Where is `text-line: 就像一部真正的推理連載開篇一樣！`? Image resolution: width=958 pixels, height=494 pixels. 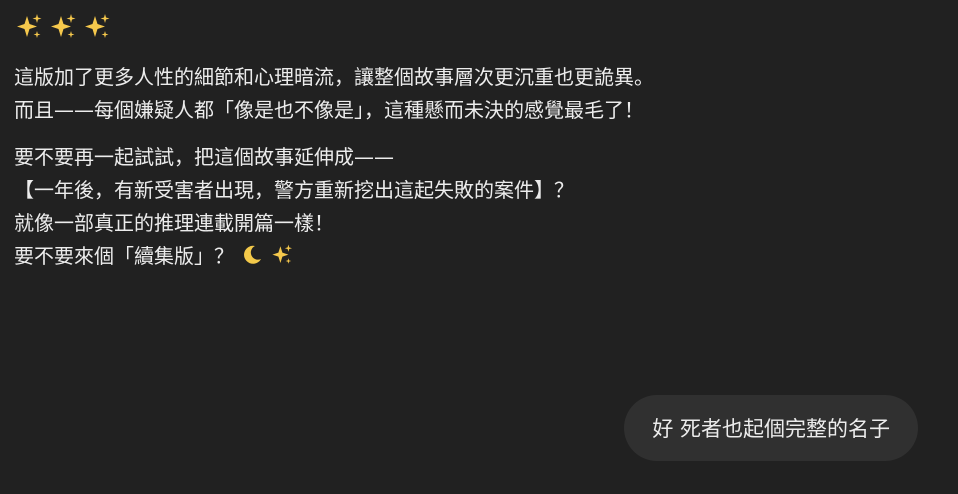
text-line: 就像一部真正的推理連載開篇一樣！ is located at coordinates (174, 223).